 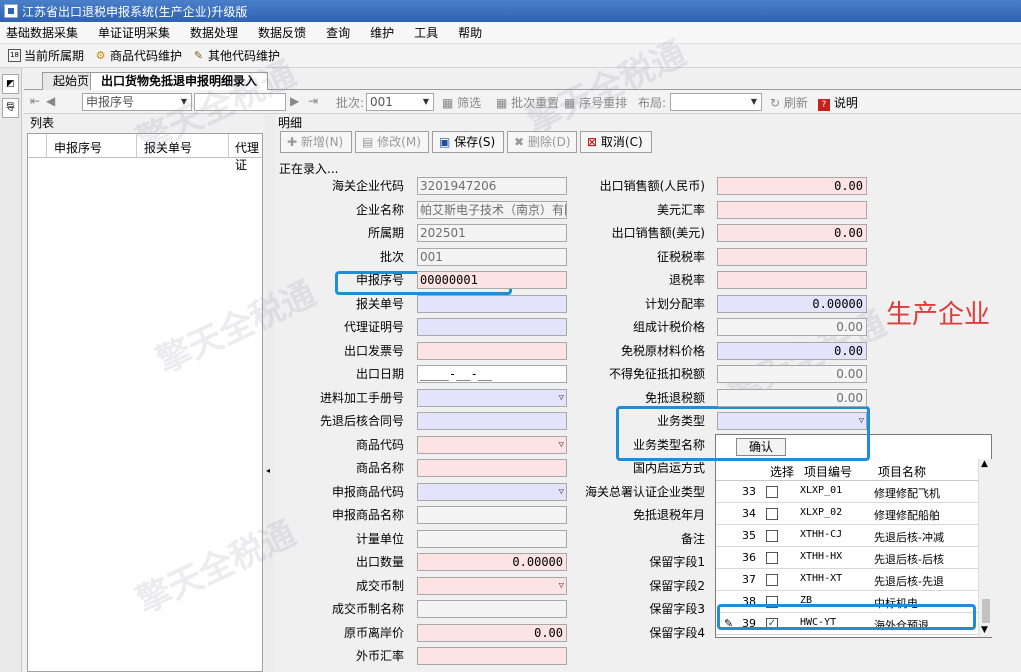 What do you see at coordinates (792, 280) in the screenshot?
I see `refund-rate-input` at bounding box center [792, 280].